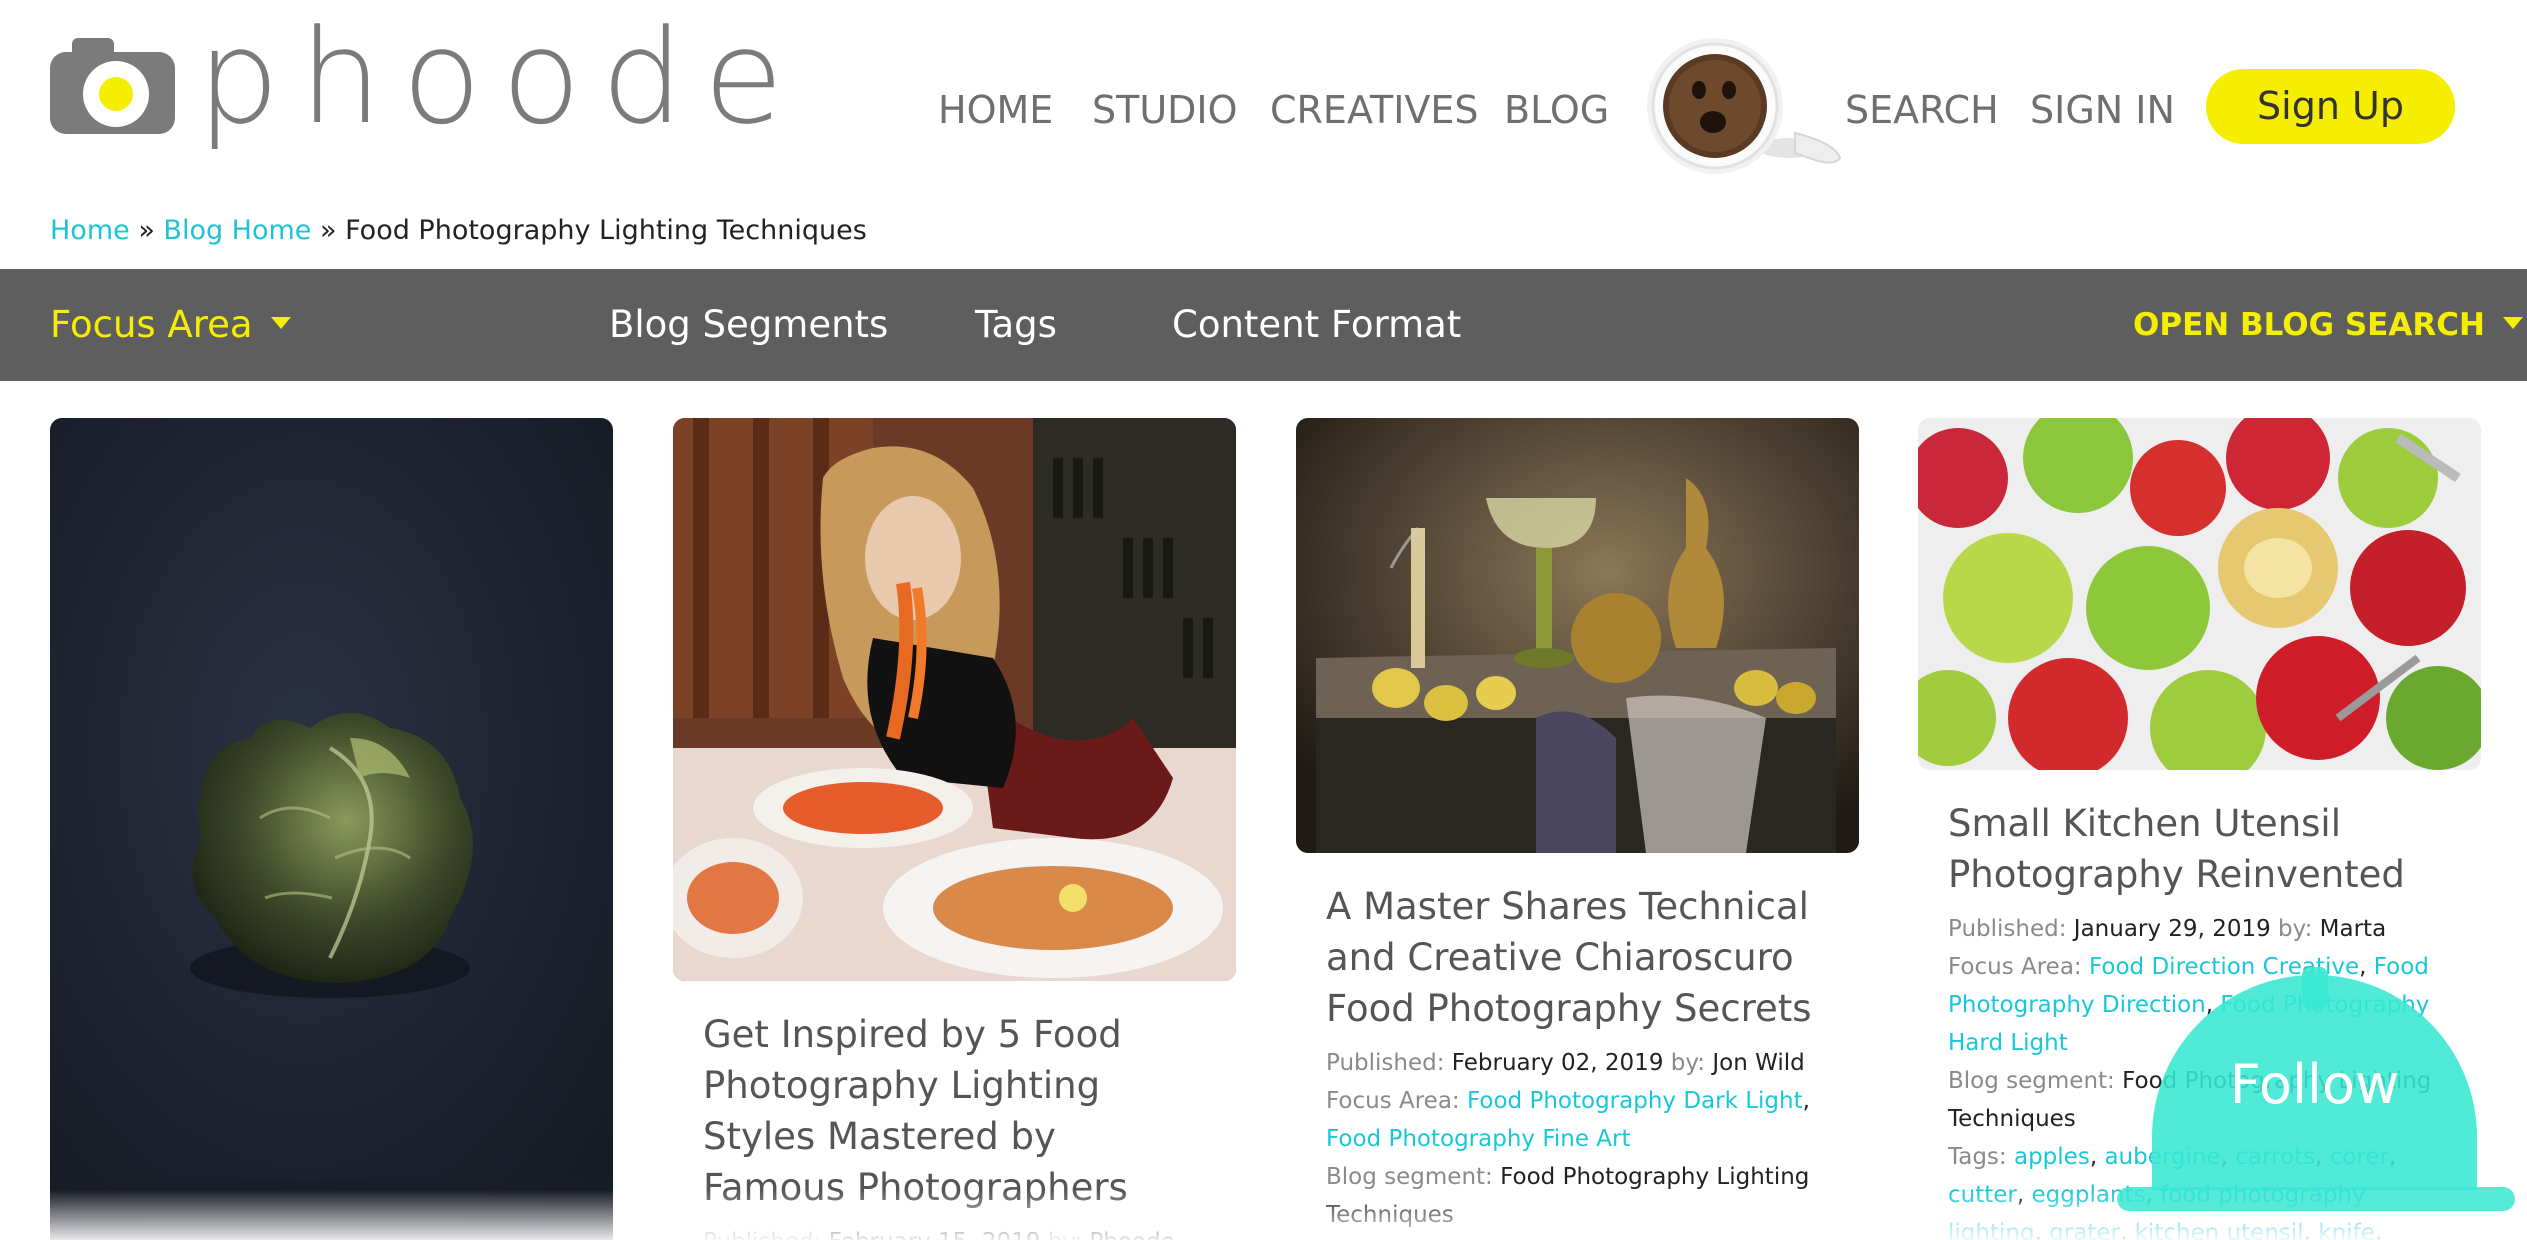  What do you see at coordinates (151, 324) in the screenshot?
I see `focus-area-label: Focus Area` at bounding box center [151, 324].